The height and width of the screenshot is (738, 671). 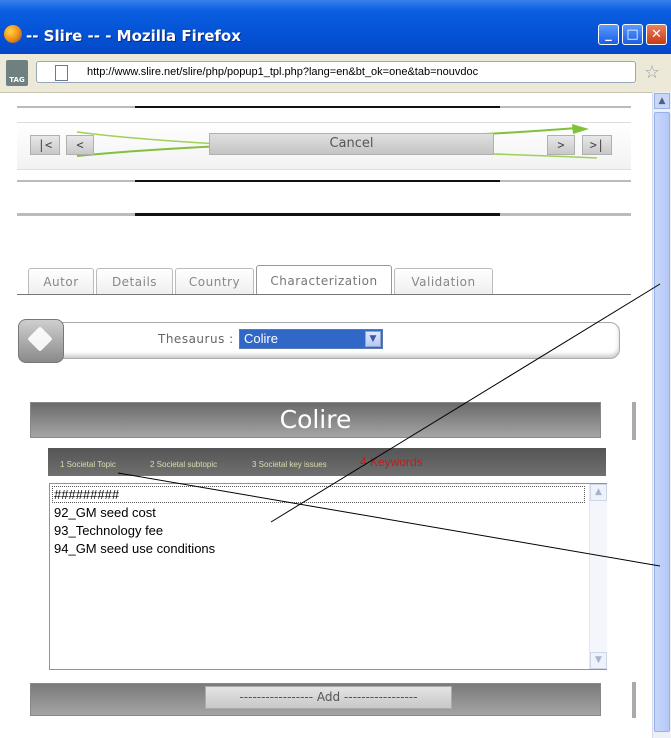 What do you see at coordinates (389, 519) in the screenshot?
I see `annotation-line` at bounding box center [389, 519].